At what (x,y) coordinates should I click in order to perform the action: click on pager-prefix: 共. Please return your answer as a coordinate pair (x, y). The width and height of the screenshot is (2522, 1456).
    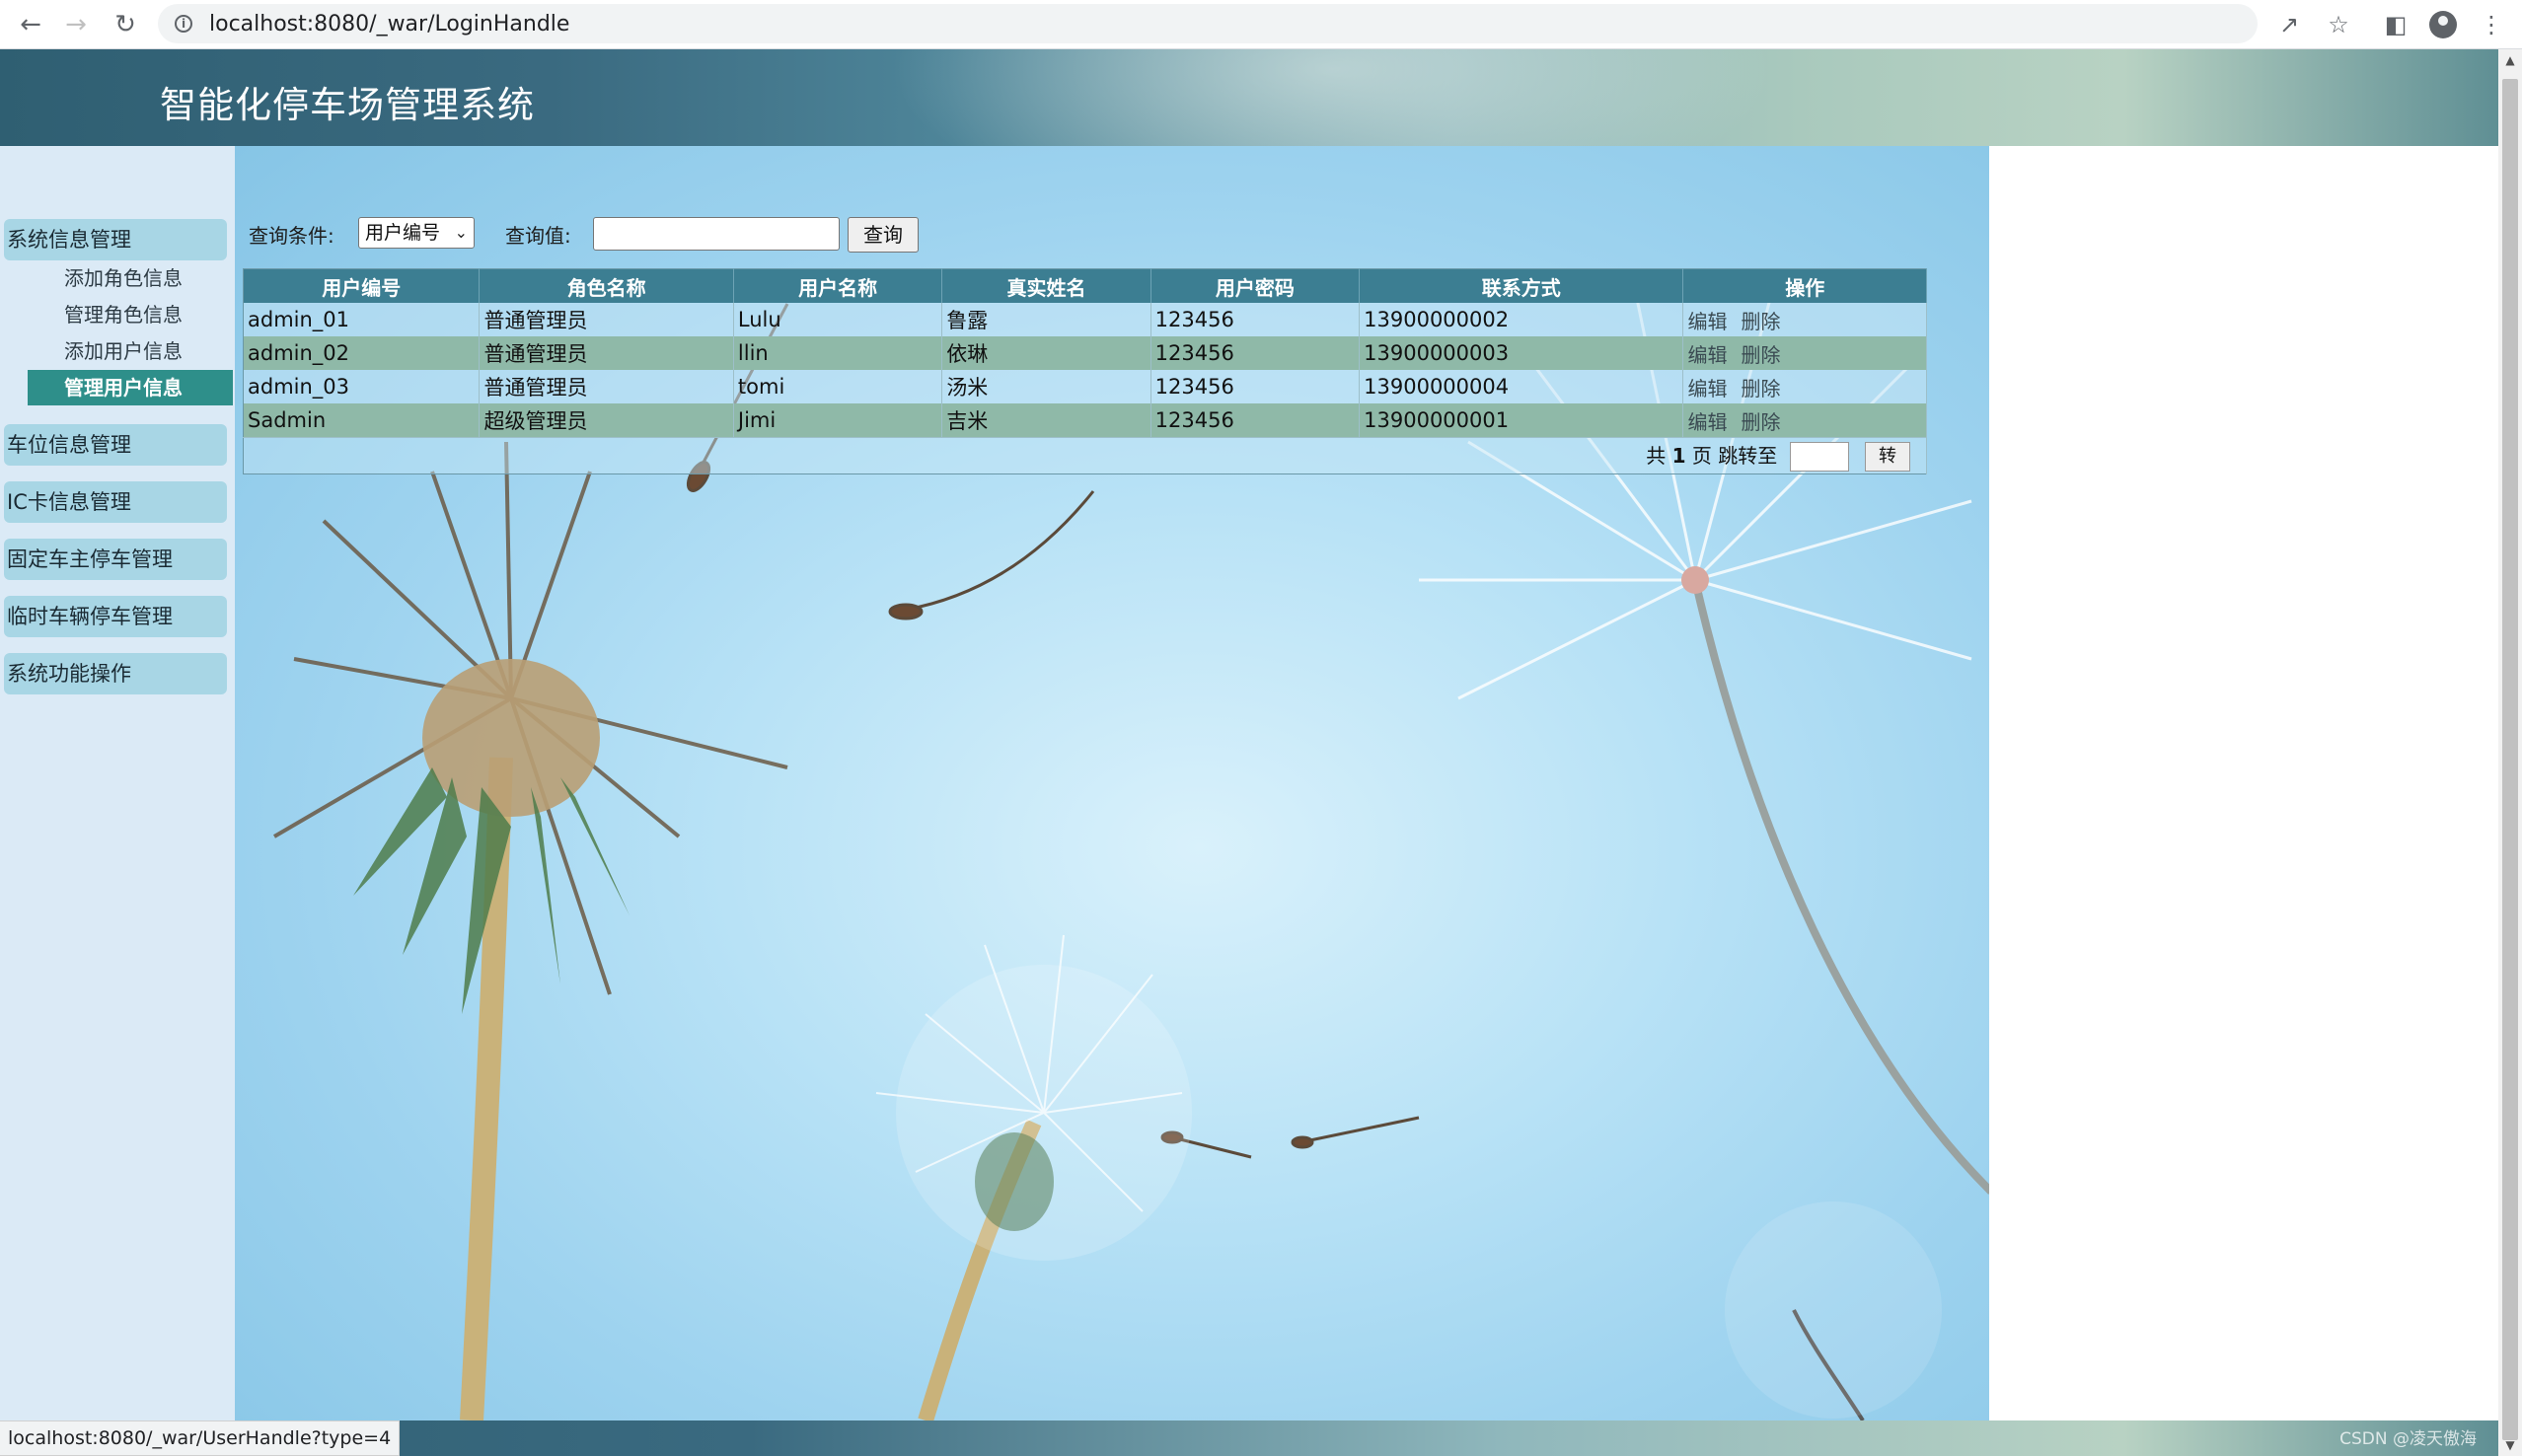
    Looking at the image, I should click on (1656, 455).